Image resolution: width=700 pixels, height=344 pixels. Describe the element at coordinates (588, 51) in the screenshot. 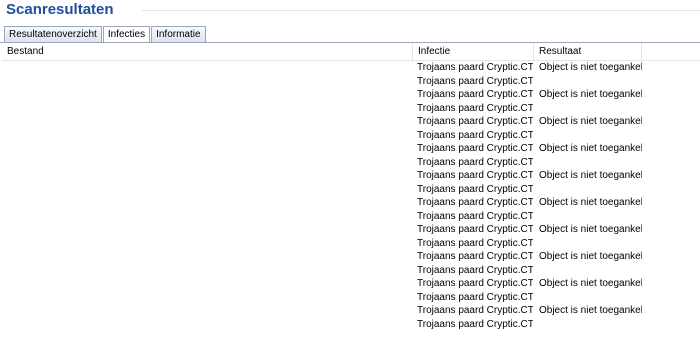

I see `column-header-resultaat: Resultaat` at that location.